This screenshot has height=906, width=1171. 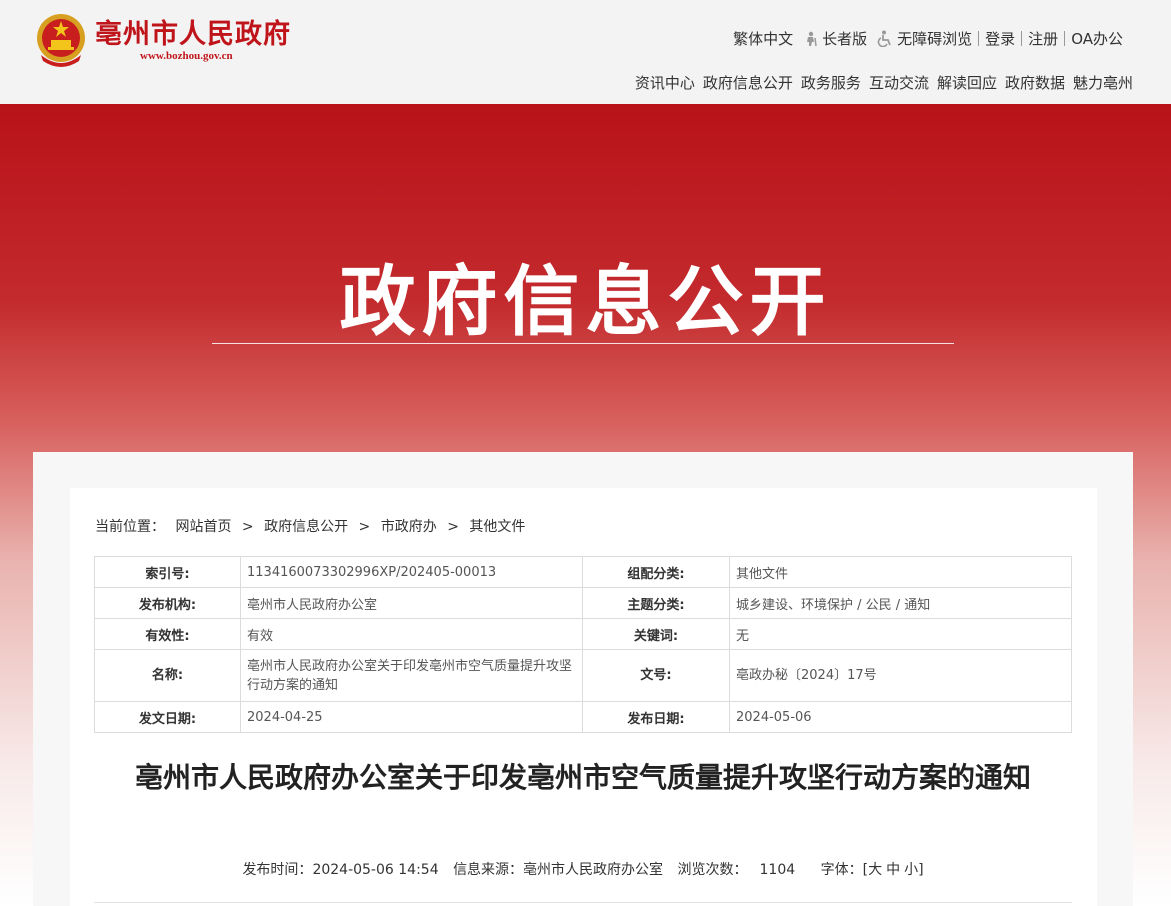 I want to click on breadcrumb-other-docs: 其他文件, so click(x=497, y=527).